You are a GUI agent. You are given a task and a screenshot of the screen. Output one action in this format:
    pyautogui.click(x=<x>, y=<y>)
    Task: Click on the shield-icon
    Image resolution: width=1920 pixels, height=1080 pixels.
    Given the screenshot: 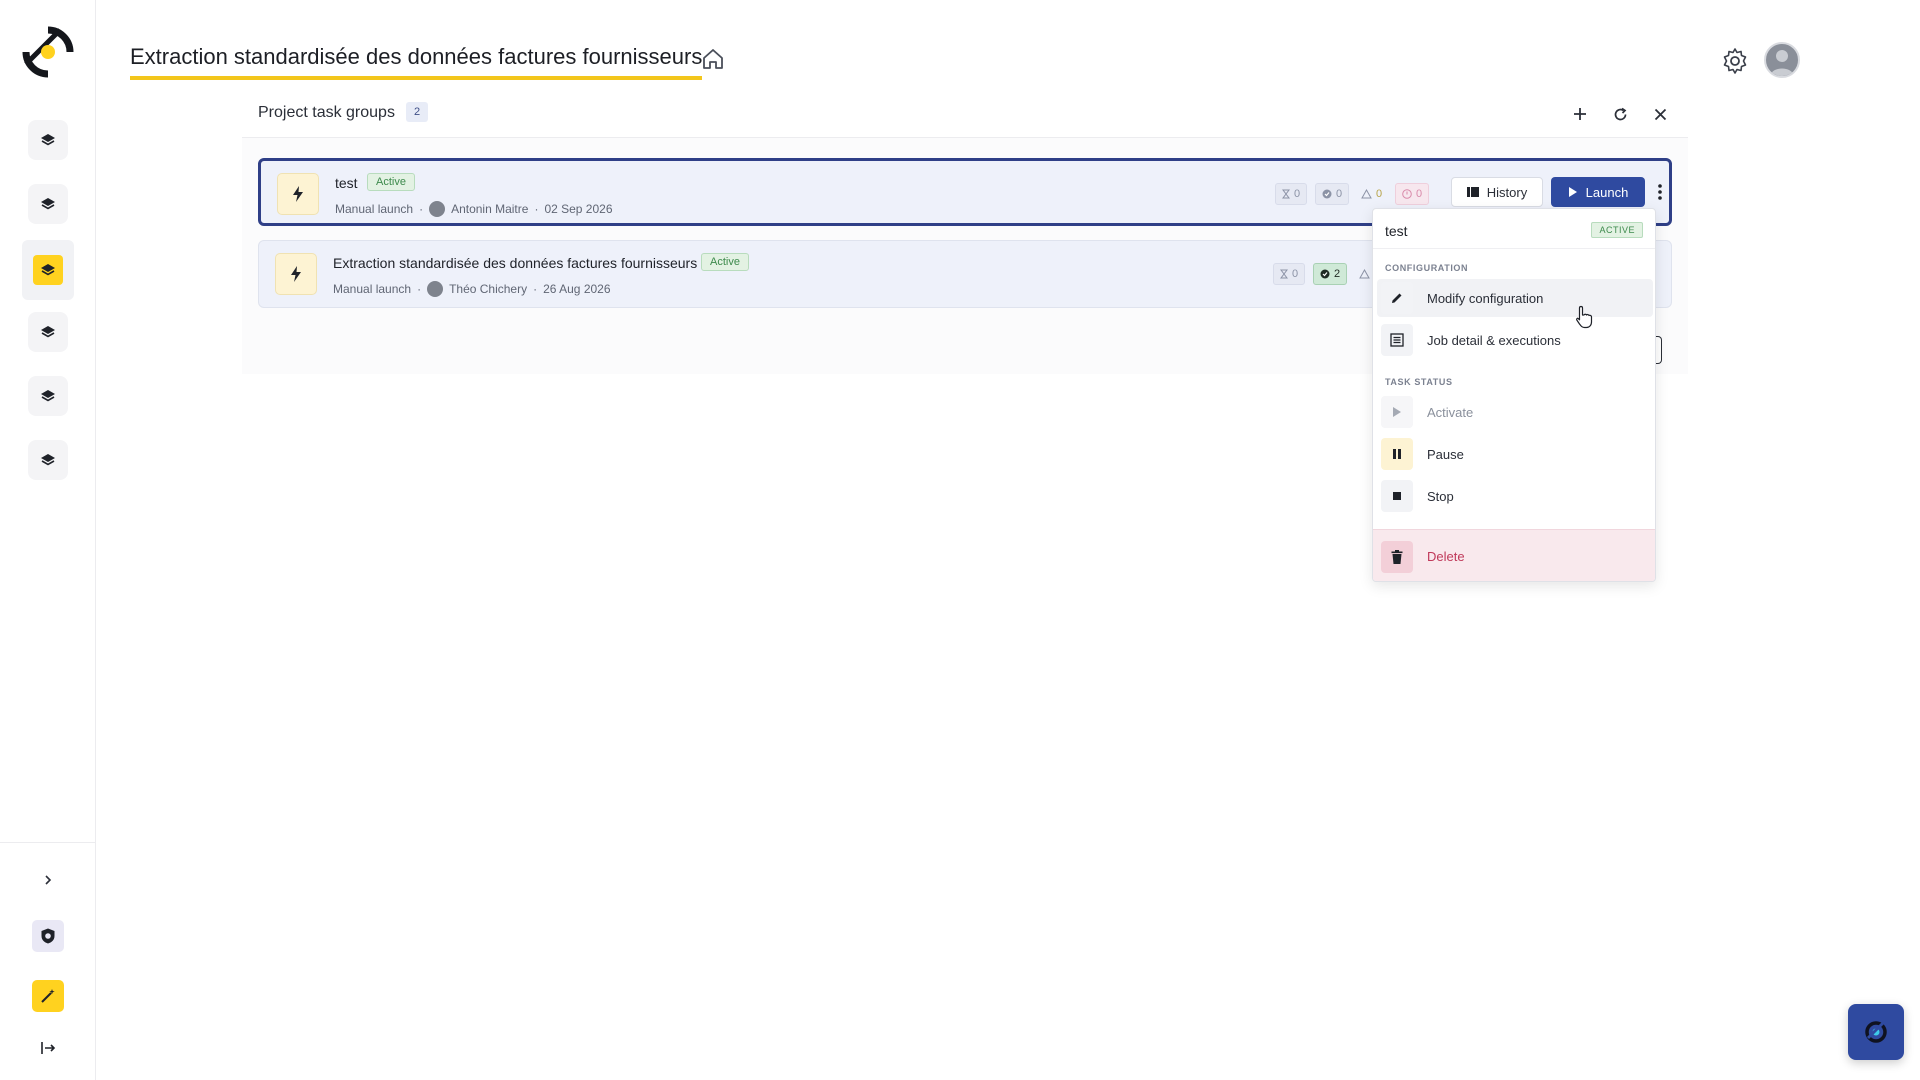 What is the action you would take?
    pyautogui.click(x=48, y=936)
    